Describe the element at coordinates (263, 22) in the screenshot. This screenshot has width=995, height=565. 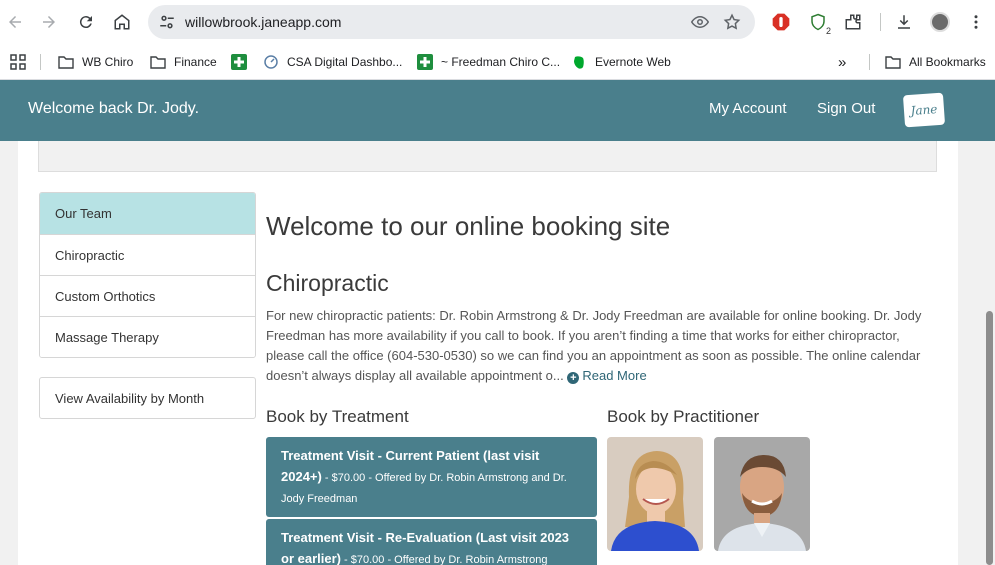
I see `url-text: willowbrook.janeapp.com` at that location.